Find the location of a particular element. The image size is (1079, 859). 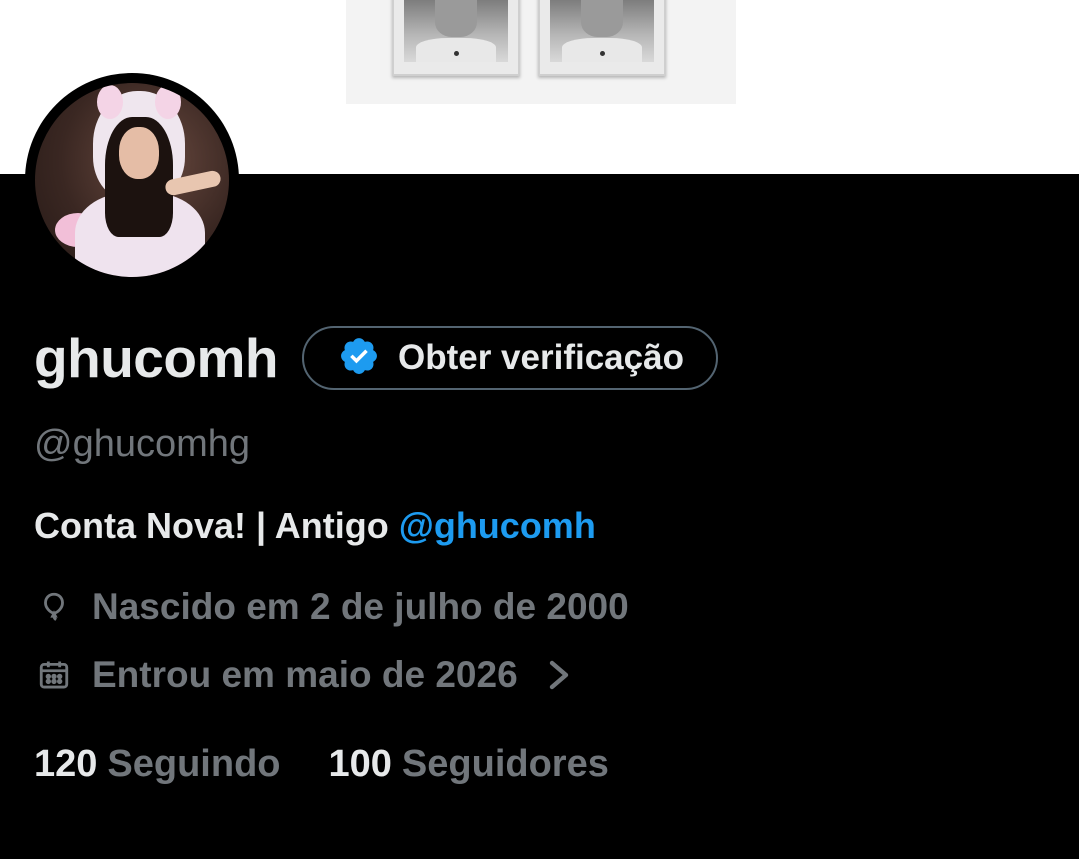

follow-stats: 120 Seguindo 100 Seguidores is located at coordinates (321, 764).